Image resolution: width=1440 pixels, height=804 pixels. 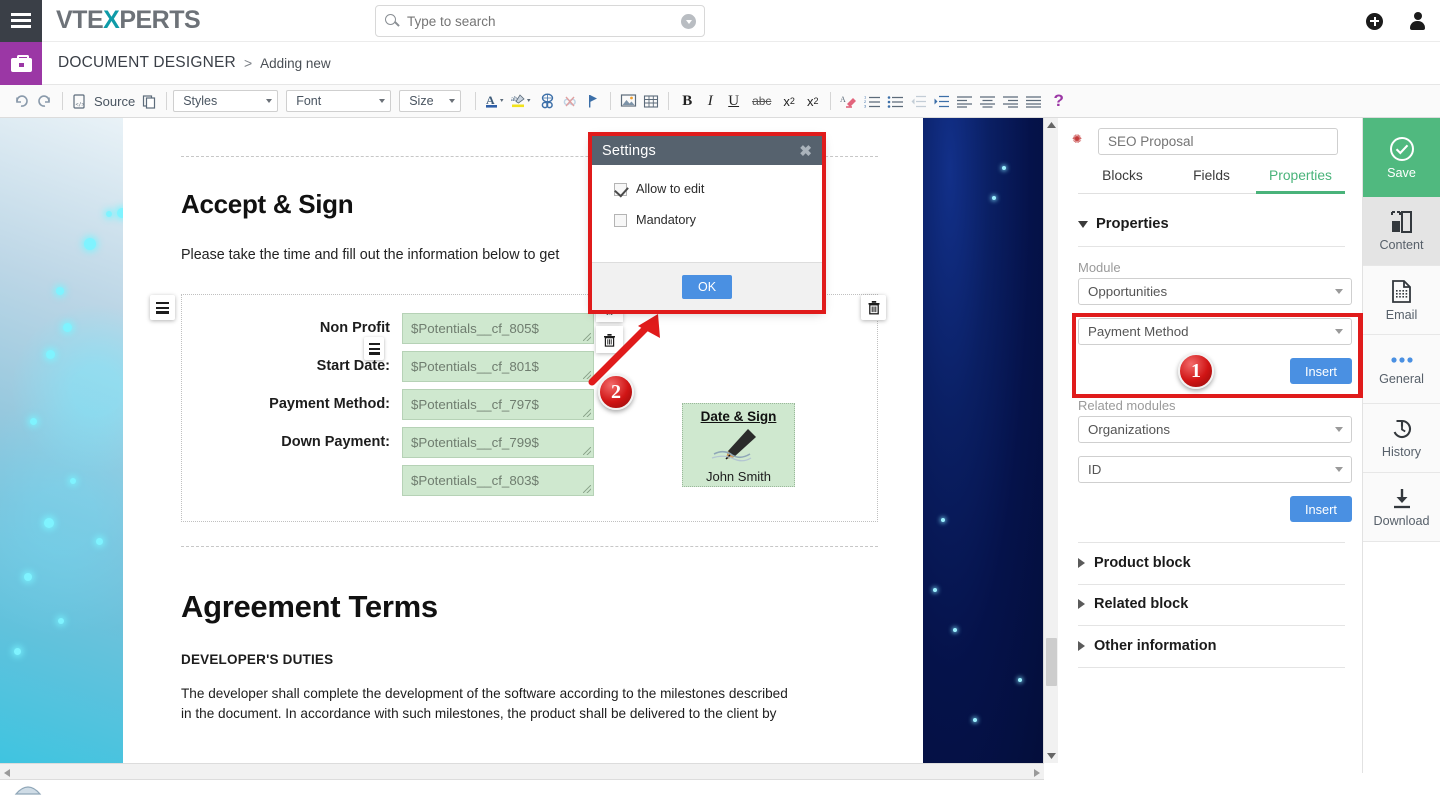 What do you see at coordinates (738, 445) in the screenshot?
I see `date-and-sign-box: Date & Sign John Smith` at bounding box center [738, 445].